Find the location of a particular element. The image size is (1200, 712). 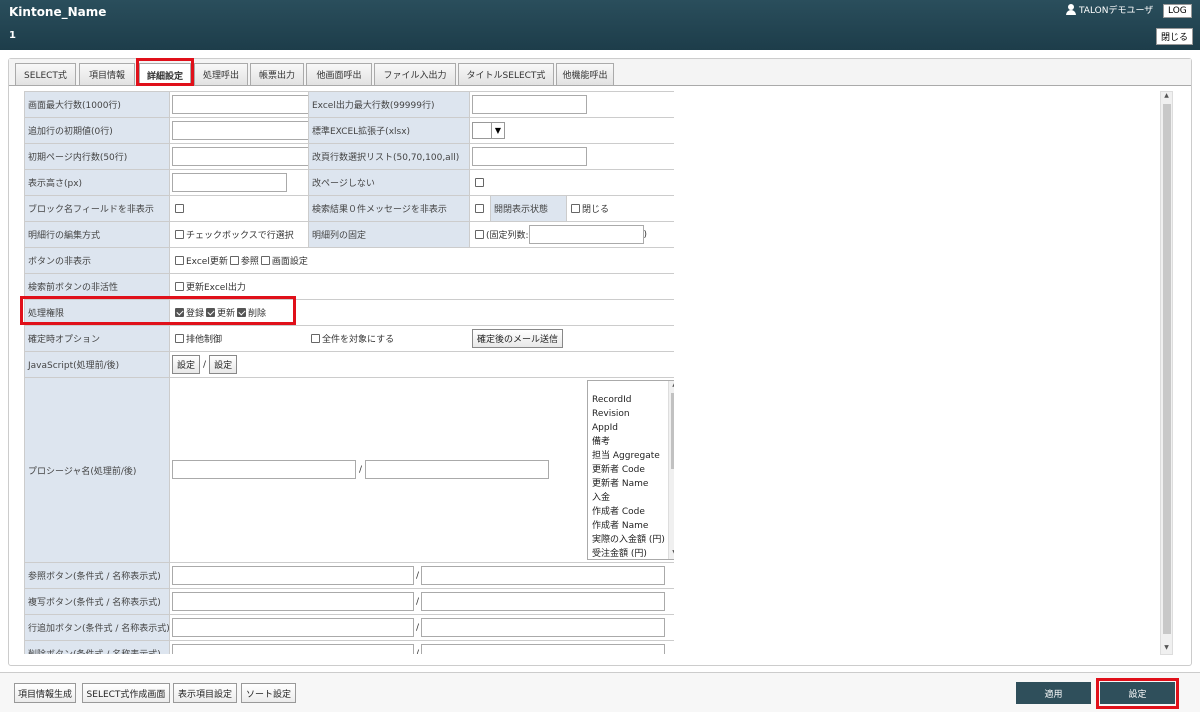

tab-report-output: 帳票出力 is located at coordinates (277, 74).